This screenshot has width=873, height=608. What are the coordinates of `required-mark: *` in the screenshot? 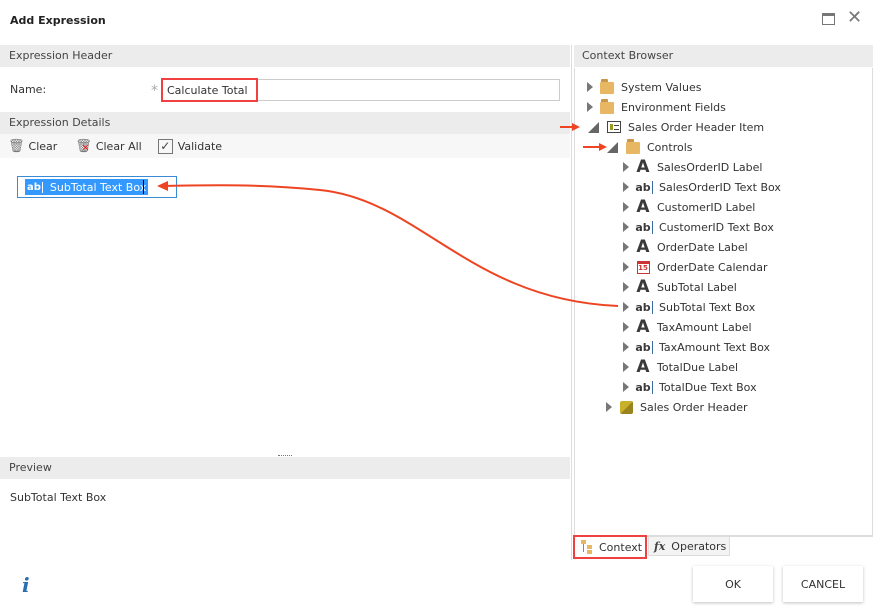 It's located at (154, 91).